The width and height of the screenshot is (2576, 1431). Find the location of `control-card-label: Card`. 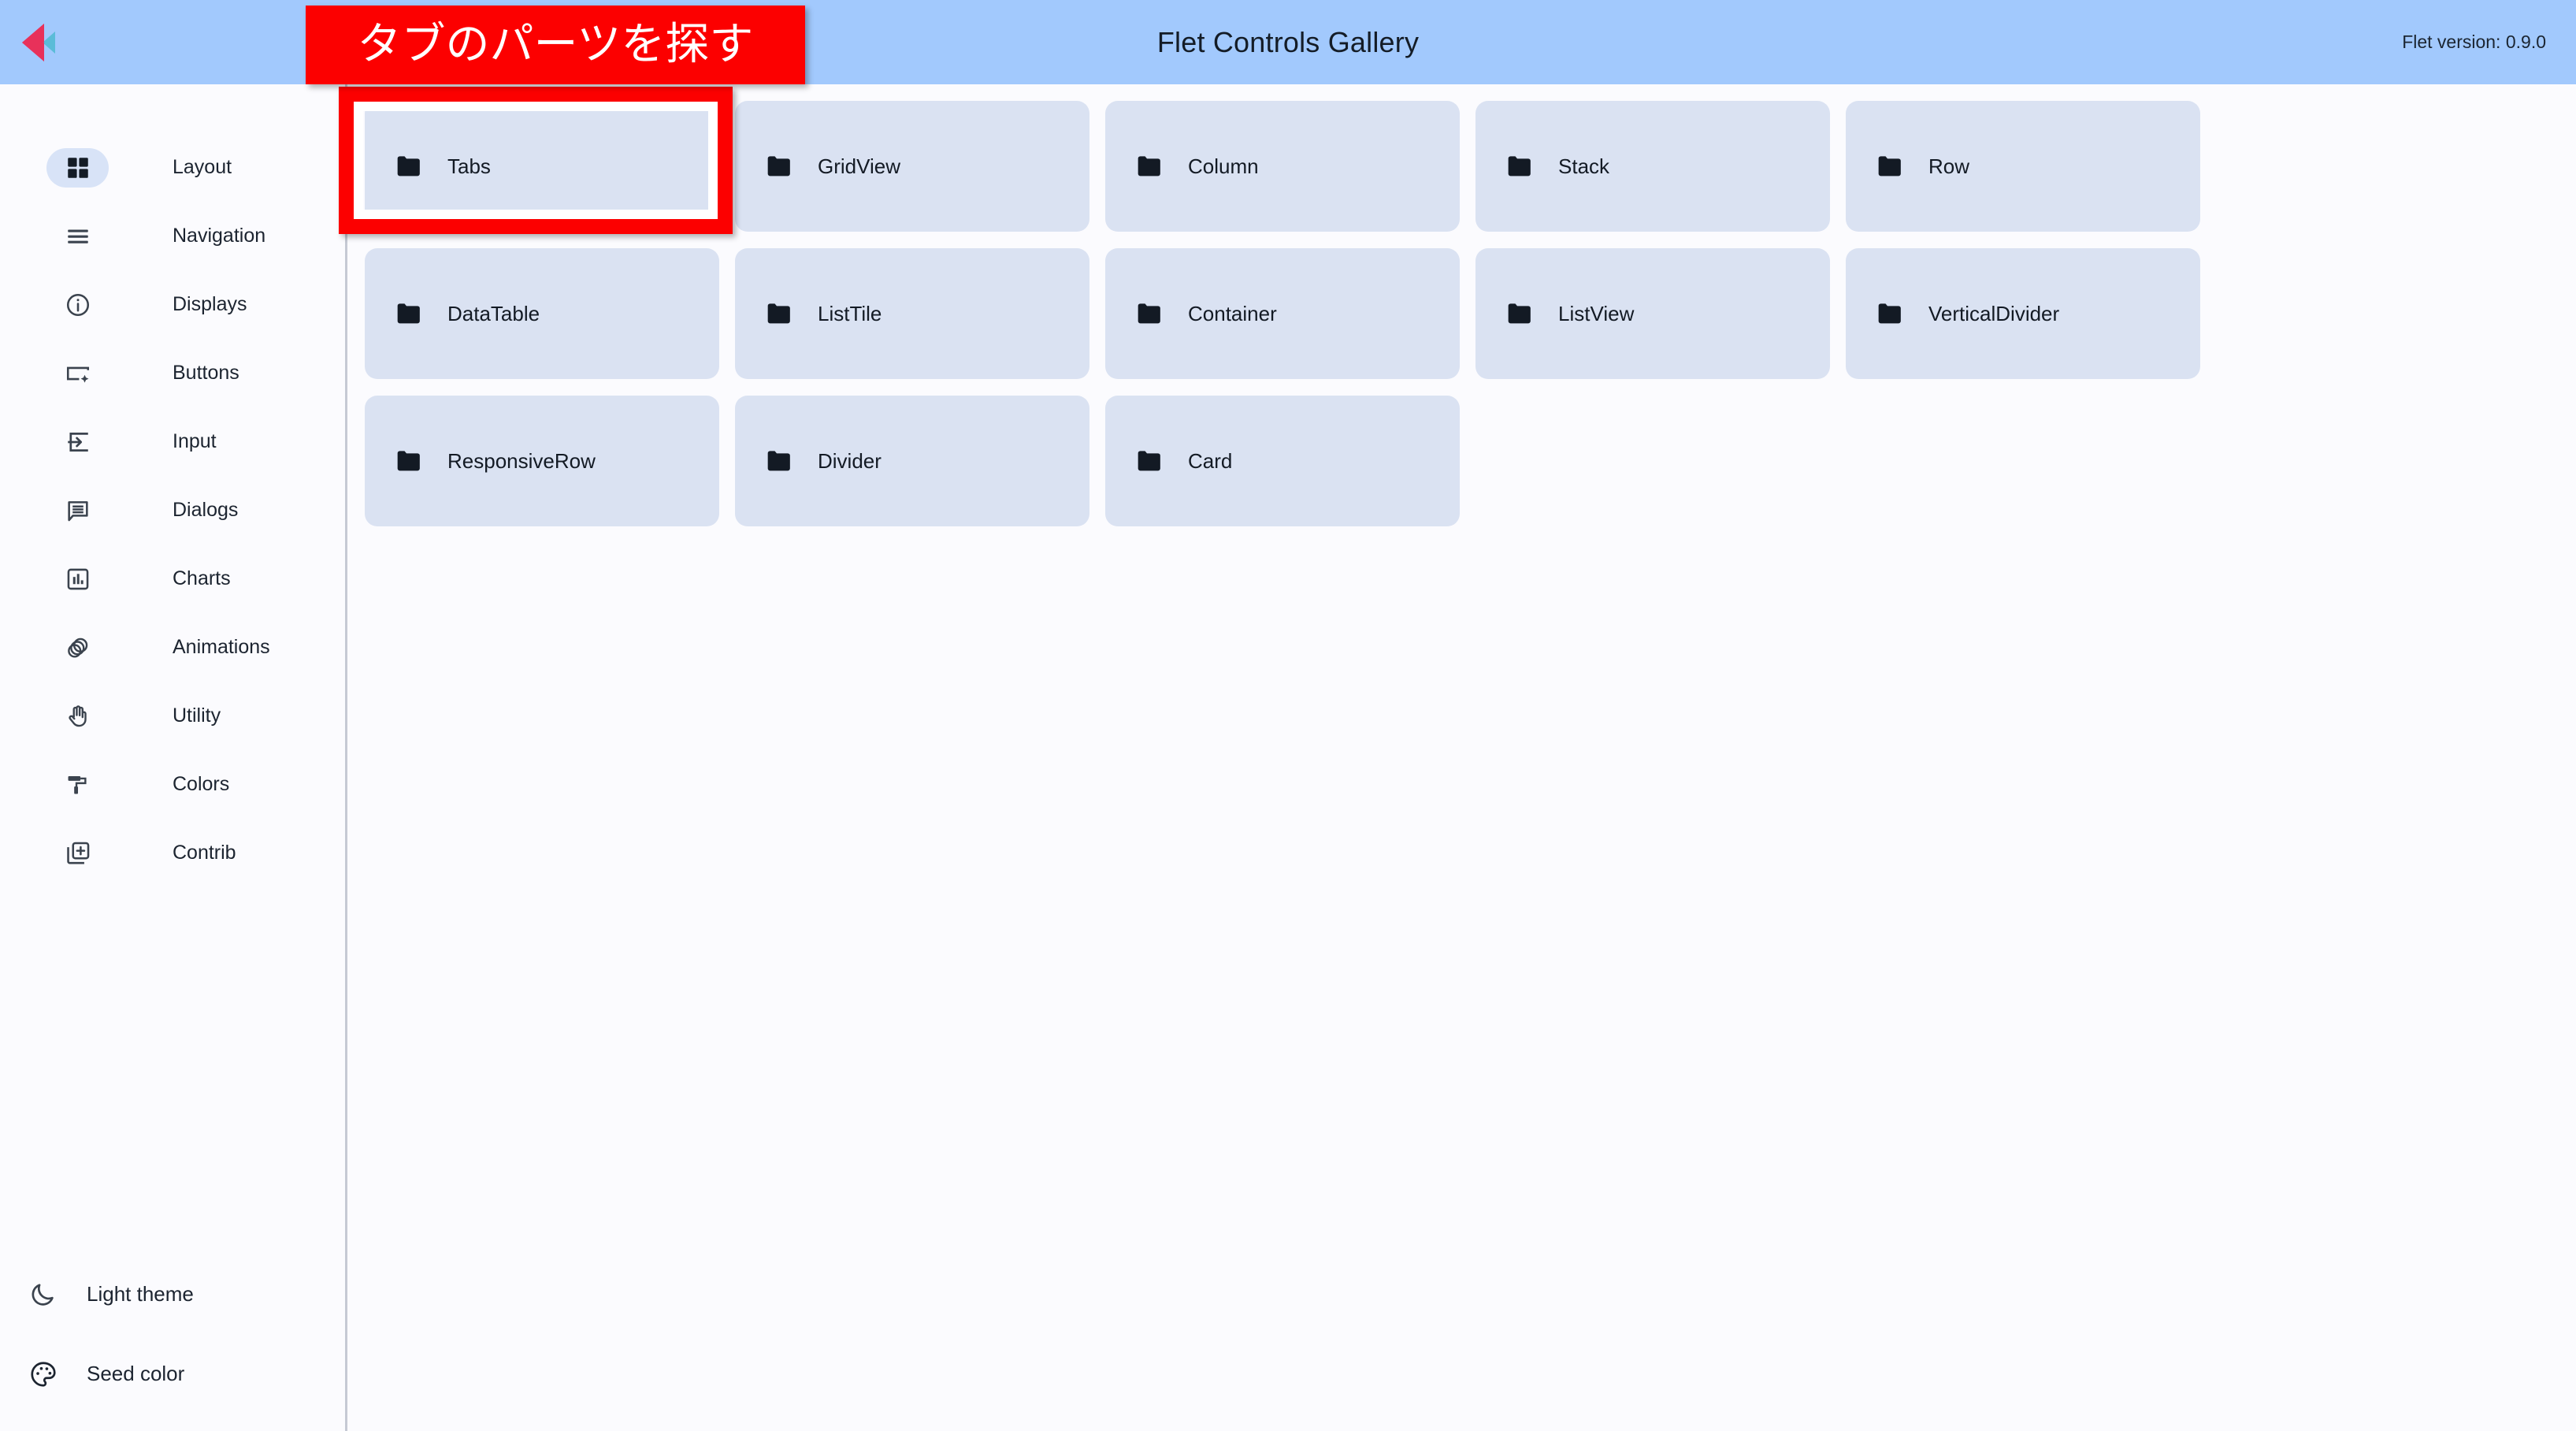

control-card-label: Card is located at coordinates (1210, 461).